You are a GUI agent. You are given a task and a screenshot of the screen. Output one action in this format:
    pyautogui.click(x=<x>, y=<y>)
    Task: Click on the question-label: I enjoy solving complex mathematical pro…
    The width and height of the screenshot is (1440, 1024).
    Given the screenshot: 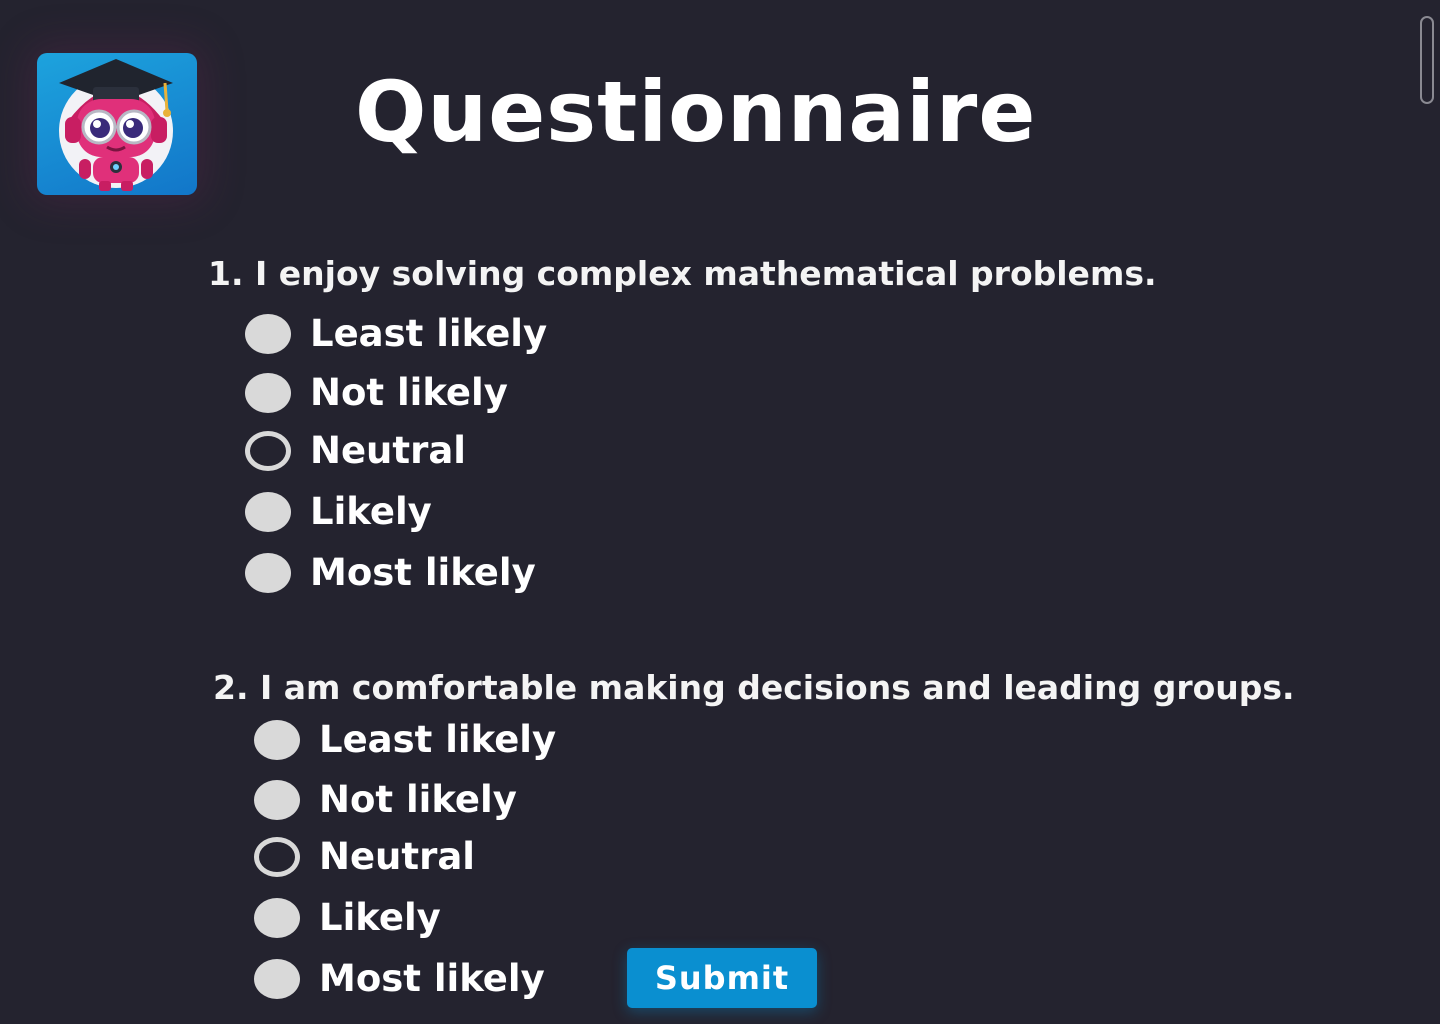 What is the action you would take?
    pyautogui.click(x=706, y=273)
    